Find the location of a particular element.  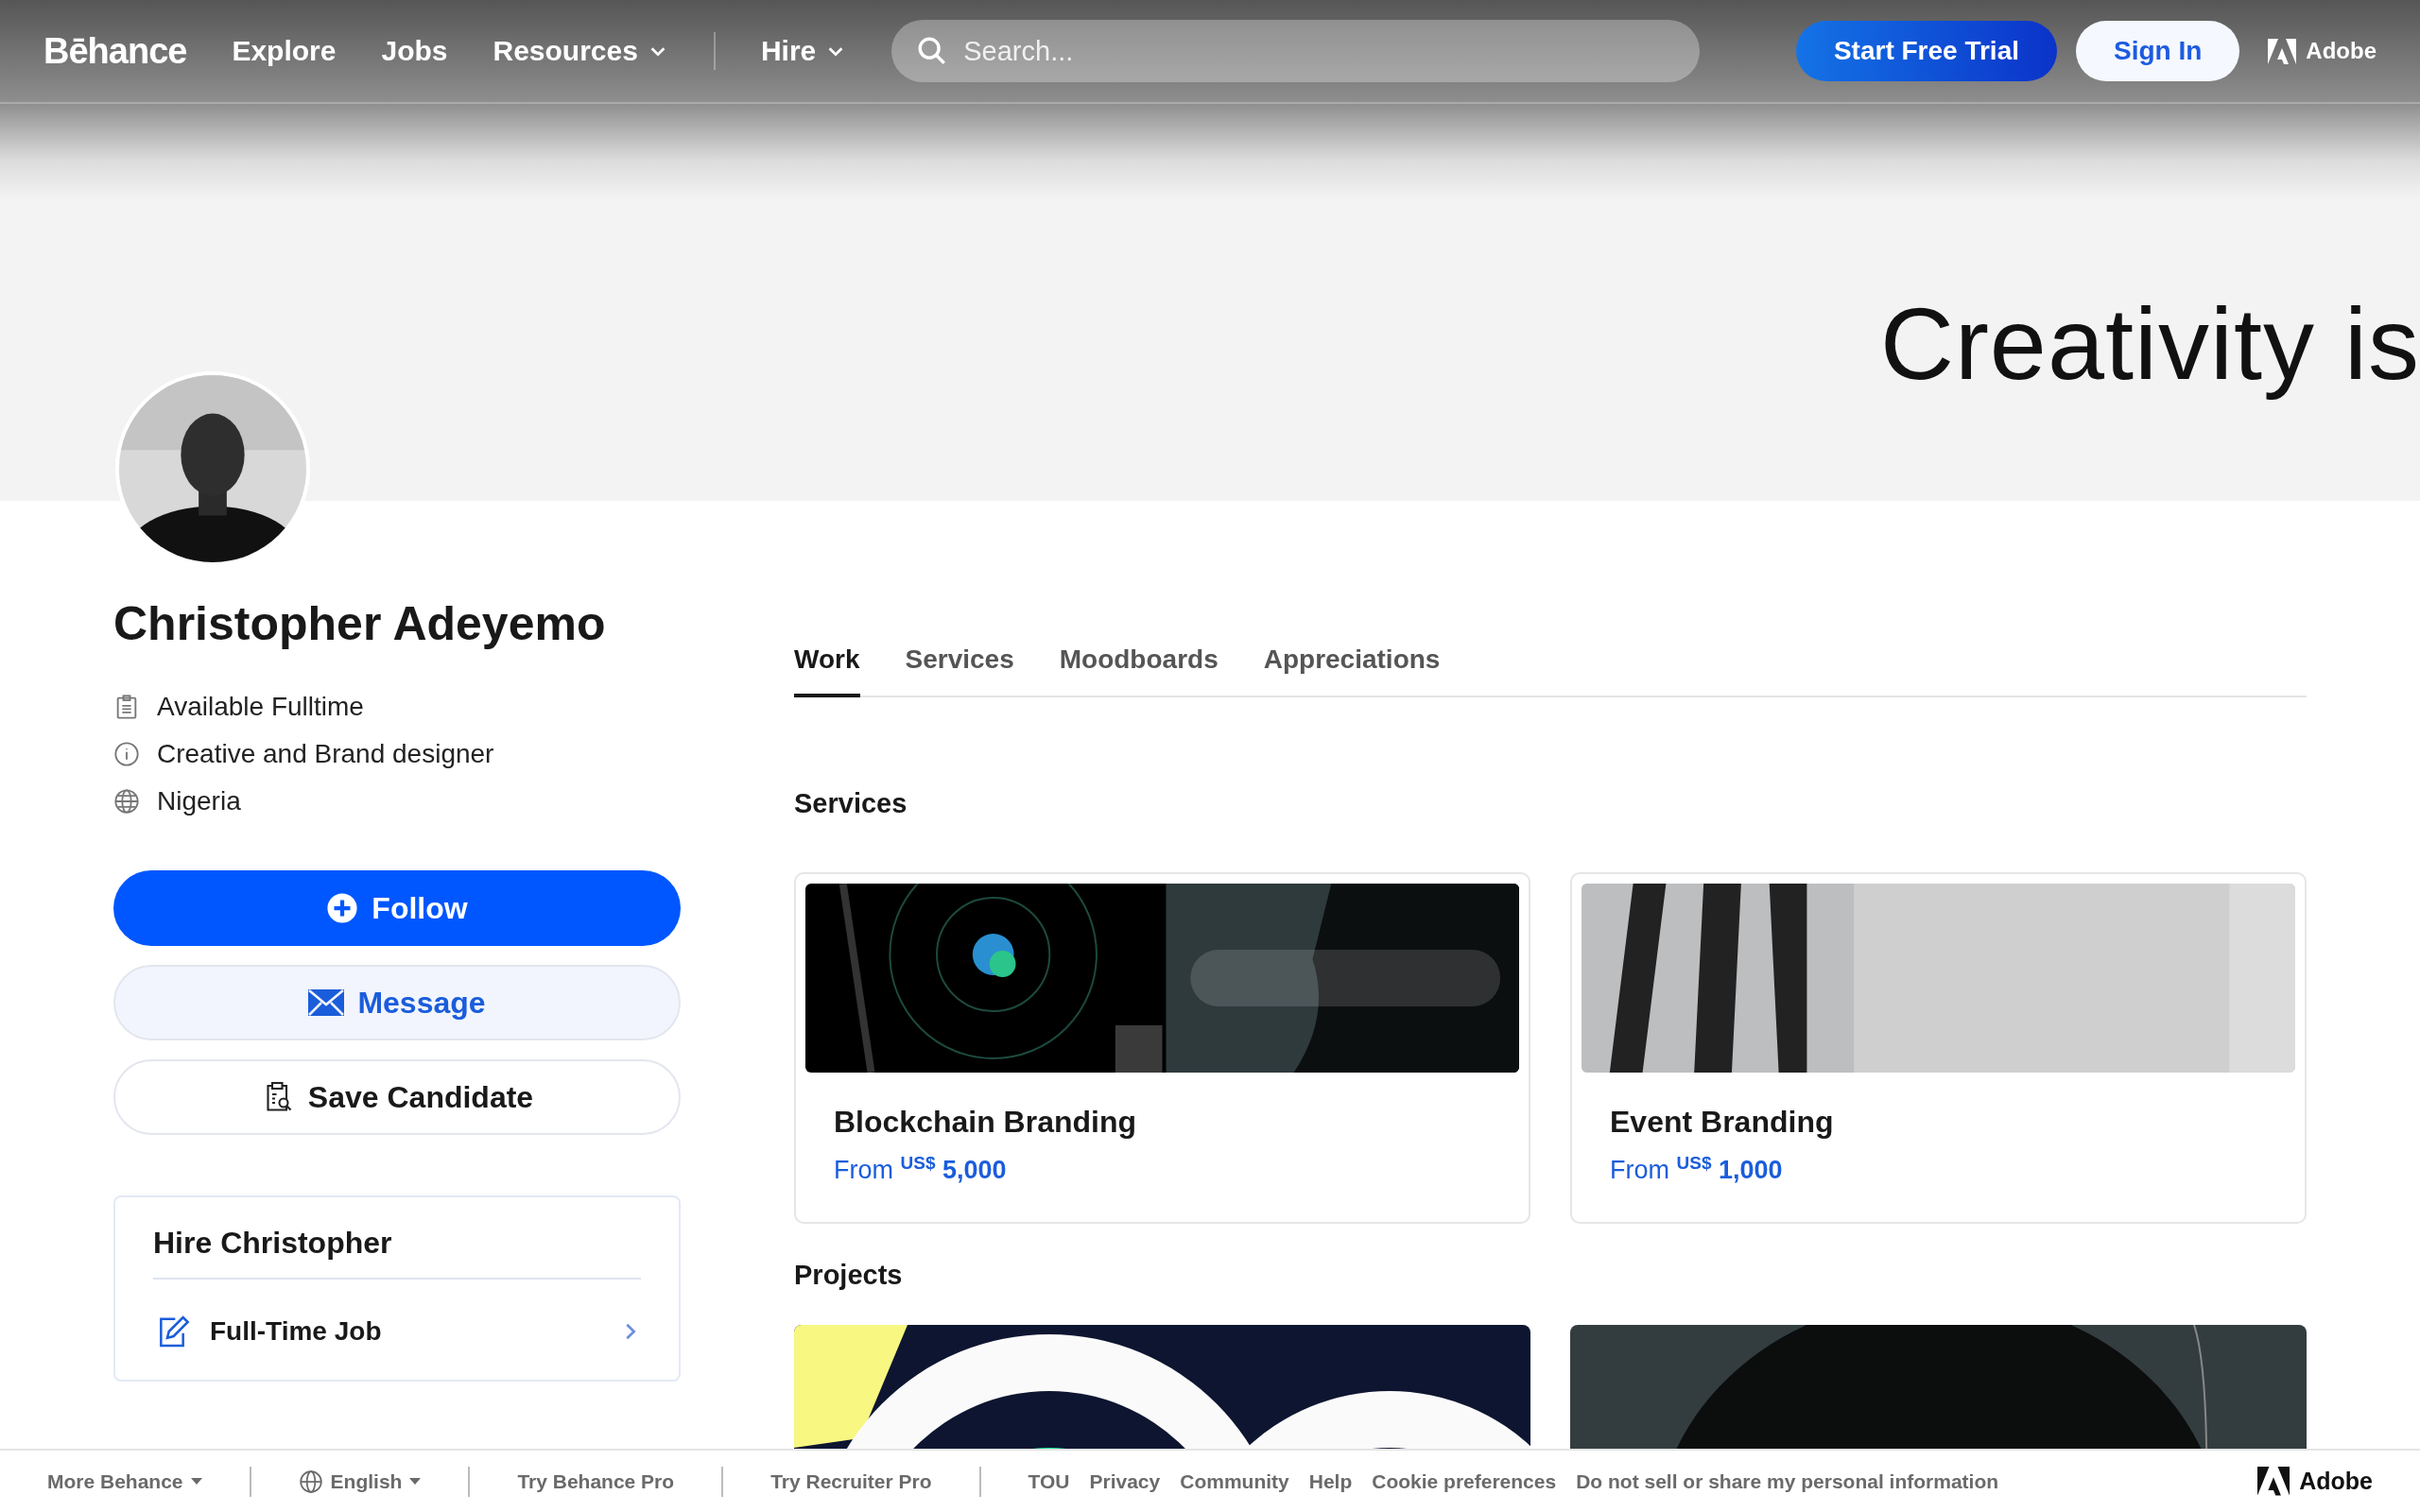

profile-name: Christopher Adeyemo is located at coordinates (360, 623).